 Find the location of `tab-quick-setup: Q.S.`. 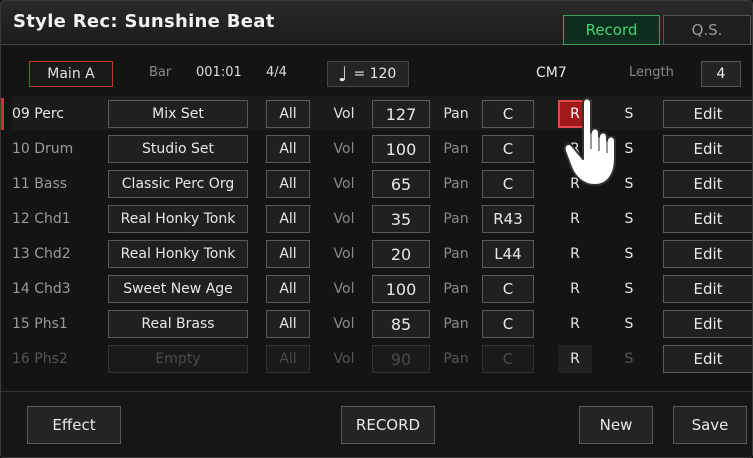

tab-quick-setup: Q.S. is located at coordinates (707, 30).